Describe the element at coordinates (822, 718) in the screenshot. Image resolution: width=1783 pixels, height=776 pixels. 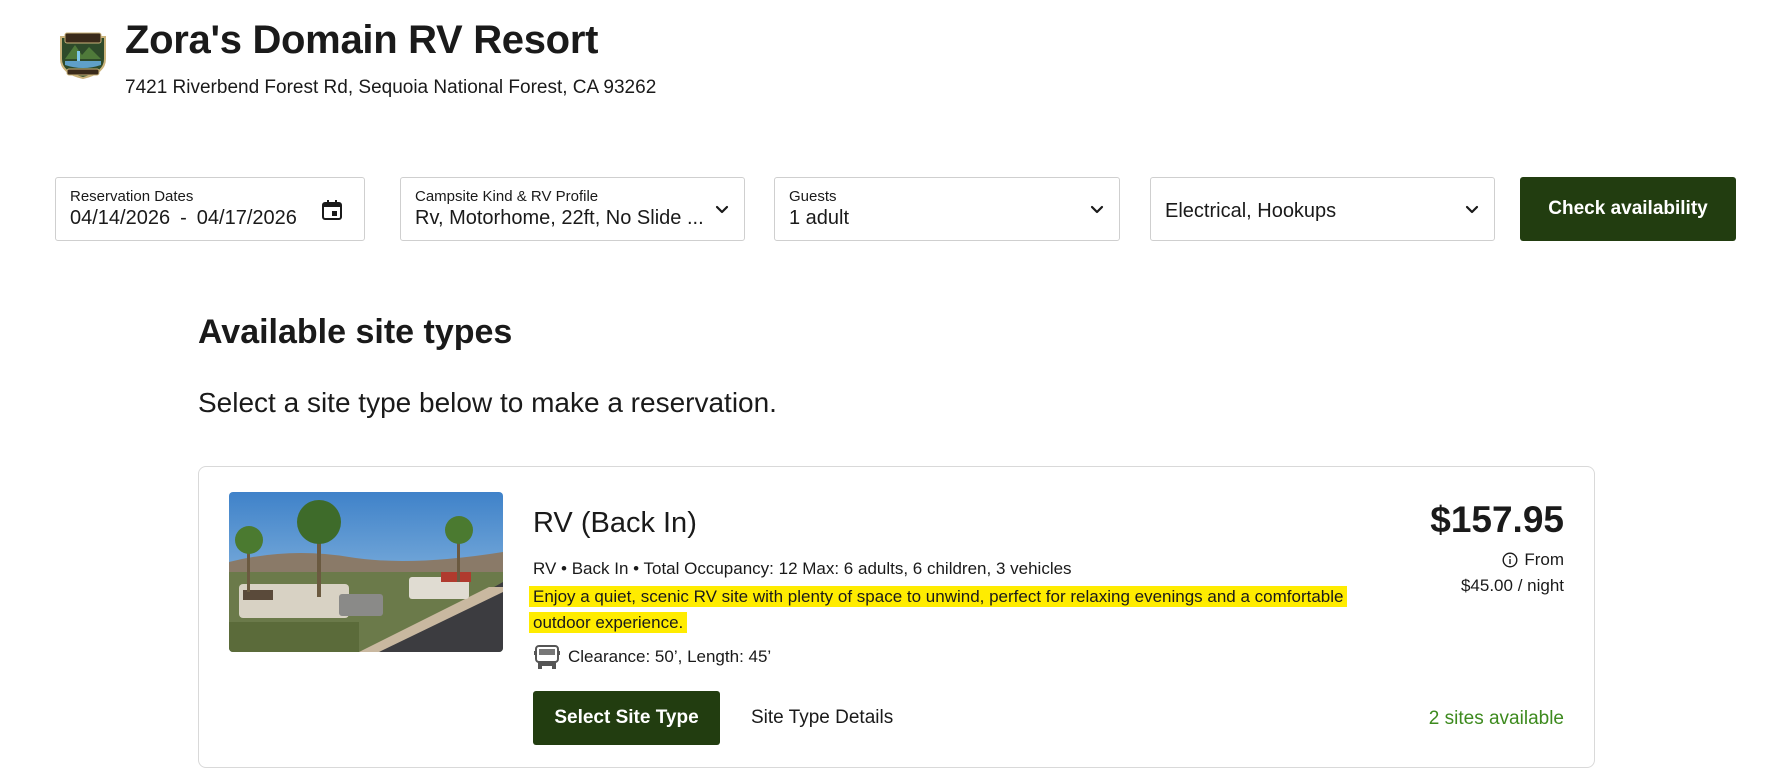
I see `site-type-details-link: Site Type Details` at that location.